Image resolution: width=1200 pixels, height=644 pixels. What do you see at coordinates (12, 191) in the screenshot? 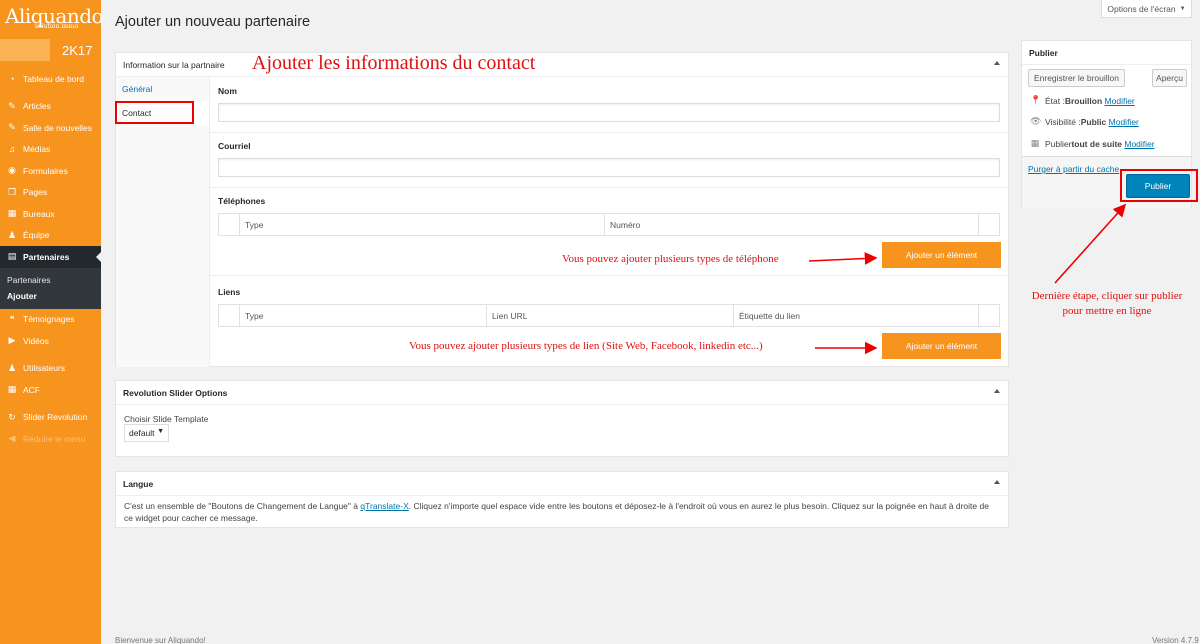
I see `pages-icon: ❐` at bounding box center [12, 191].